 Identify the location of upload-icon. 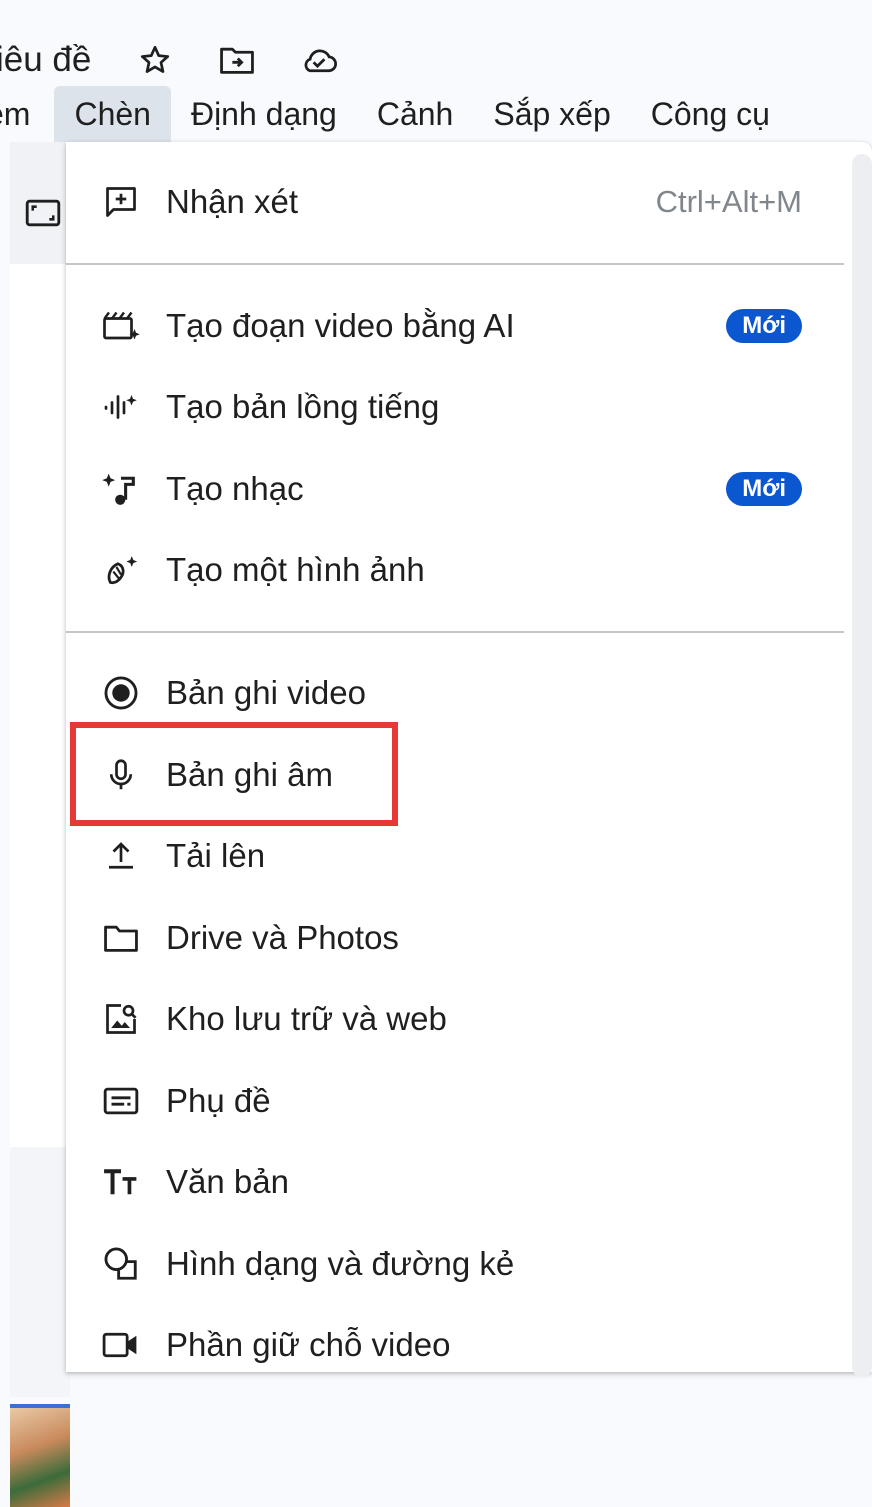
(121, 856).